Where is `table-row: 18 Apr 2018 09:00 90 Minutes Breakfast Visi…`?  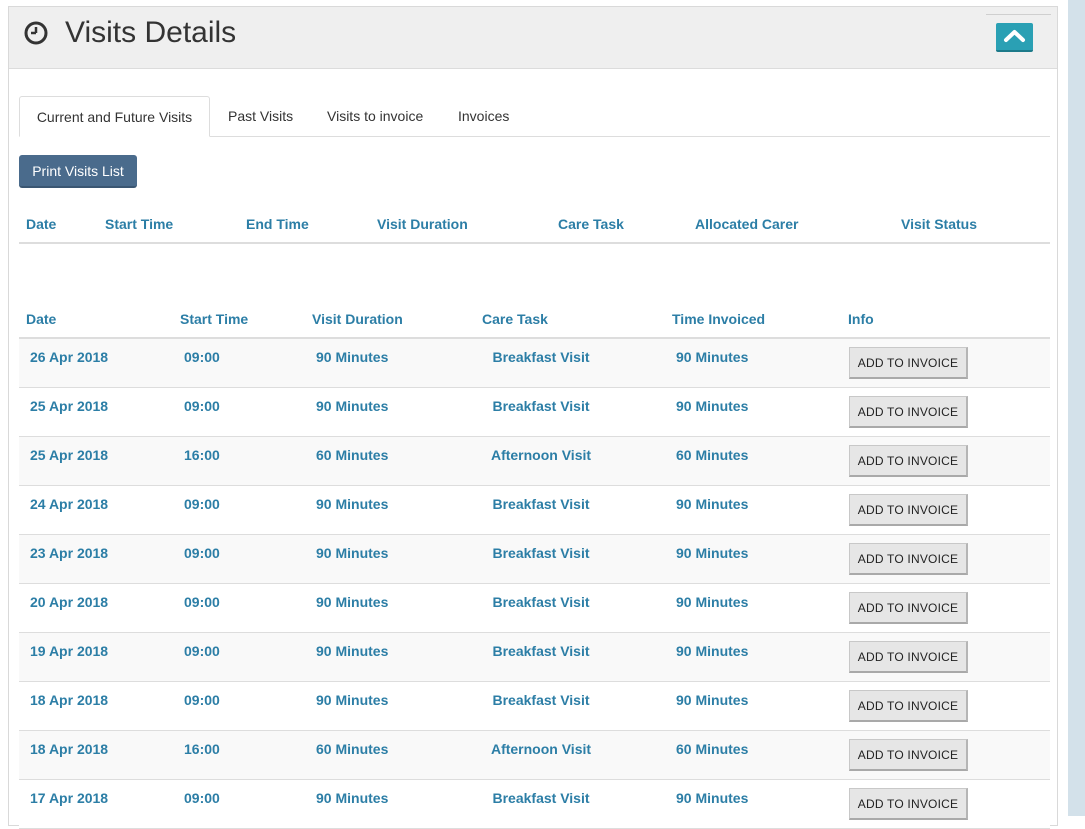 table-row: 18 Apr 2018 09:00 90 Minutes Breakfast Visi… is located at coordinates (534, 706).